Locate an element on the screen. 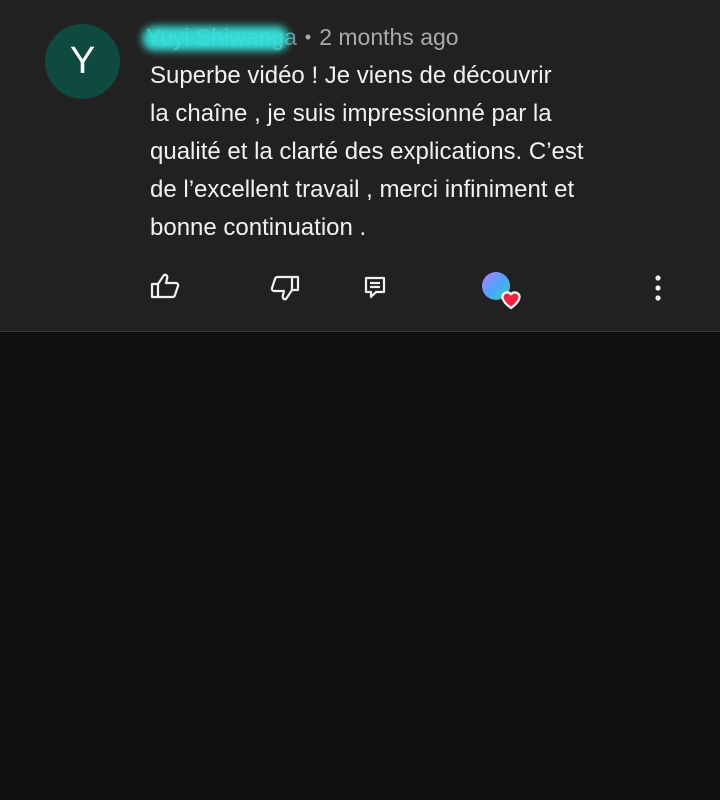 The image size is (720, 800). avatar-letter: Y is located at coordinates (82, 61).